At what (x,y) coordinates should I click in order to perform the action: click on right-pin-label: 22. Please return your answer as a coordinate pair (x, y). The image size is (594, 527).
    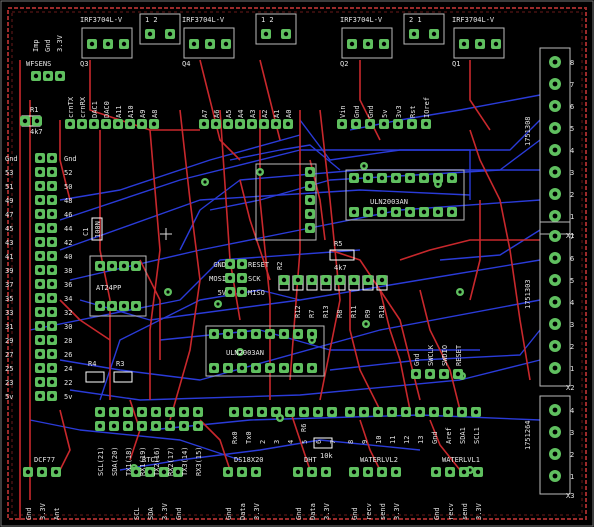
    Looking at the image, I should click on (68, 383).